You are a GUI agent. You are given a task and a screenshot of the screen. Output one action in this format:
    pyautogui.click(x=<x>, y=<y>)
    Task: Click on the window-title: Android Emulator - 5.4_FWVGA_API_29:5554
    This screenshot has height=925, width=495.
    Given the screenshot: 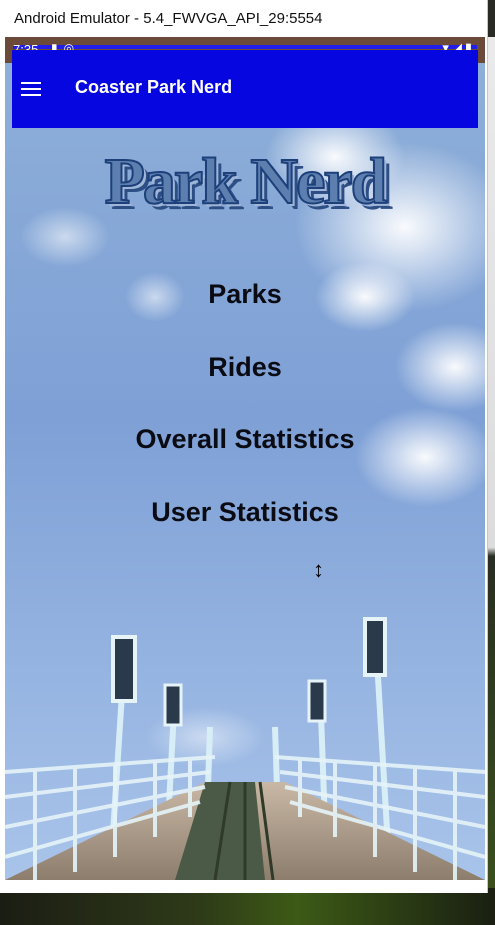 What is the action you would take?
    pyautogui.click(x=243, y=18)
    